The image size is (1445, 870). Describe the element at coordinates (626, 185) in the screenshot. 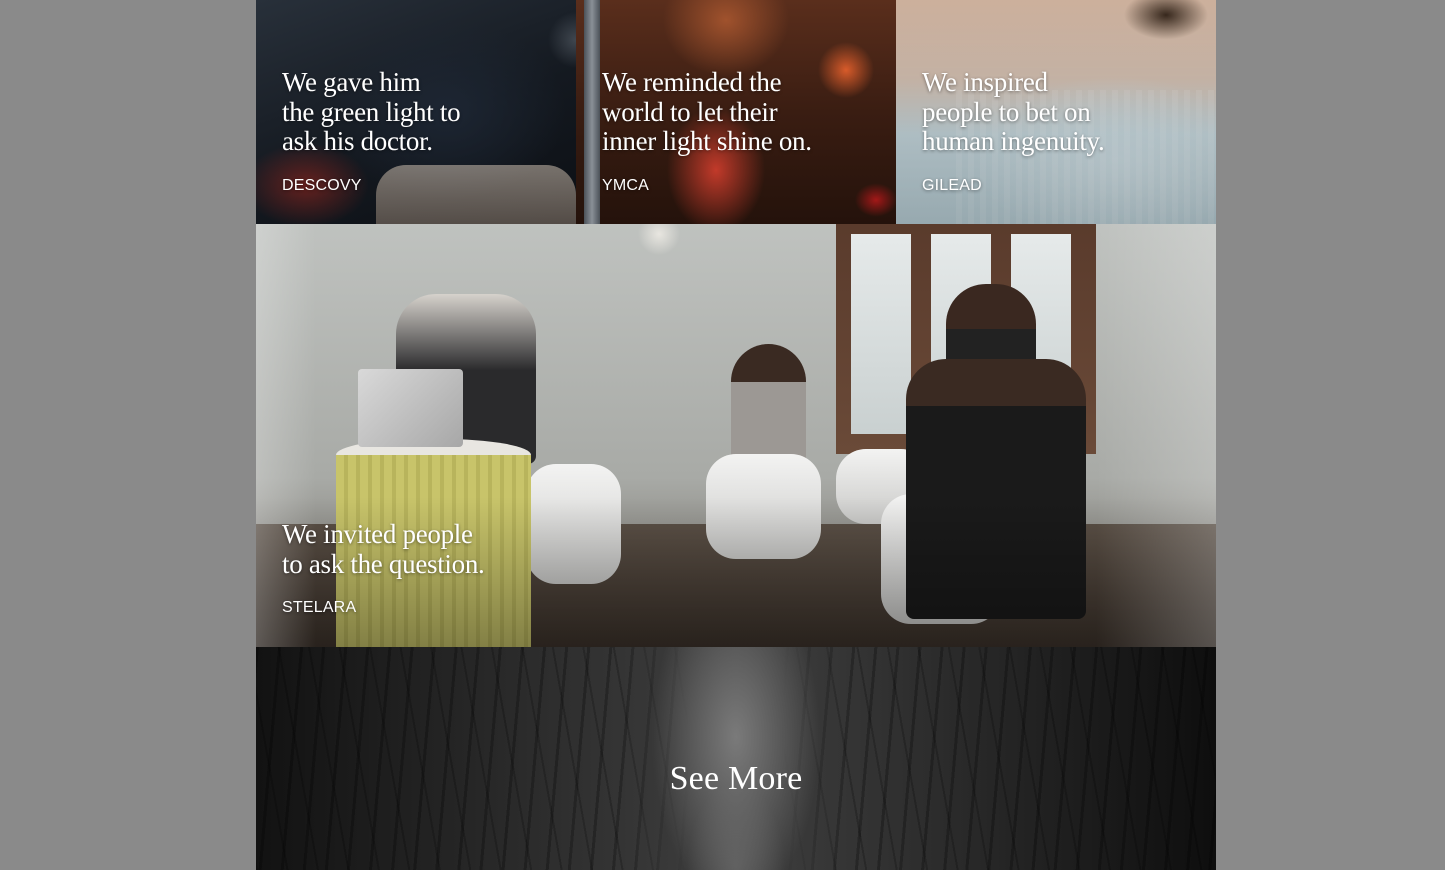

I see `case-study-client: YMCA` at that location.